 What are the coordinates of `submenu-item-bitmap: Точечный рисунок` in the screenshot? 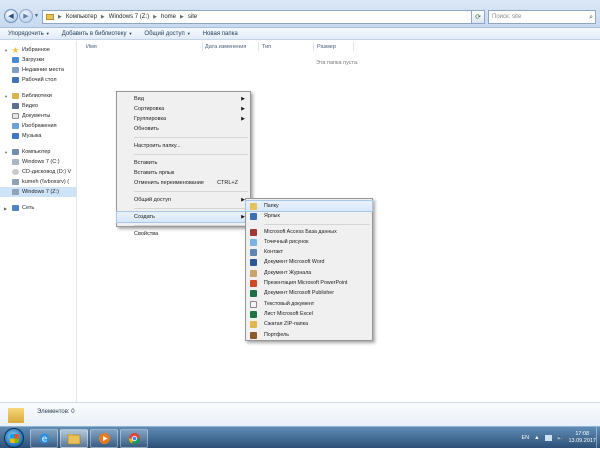 It's located at (309, 242).